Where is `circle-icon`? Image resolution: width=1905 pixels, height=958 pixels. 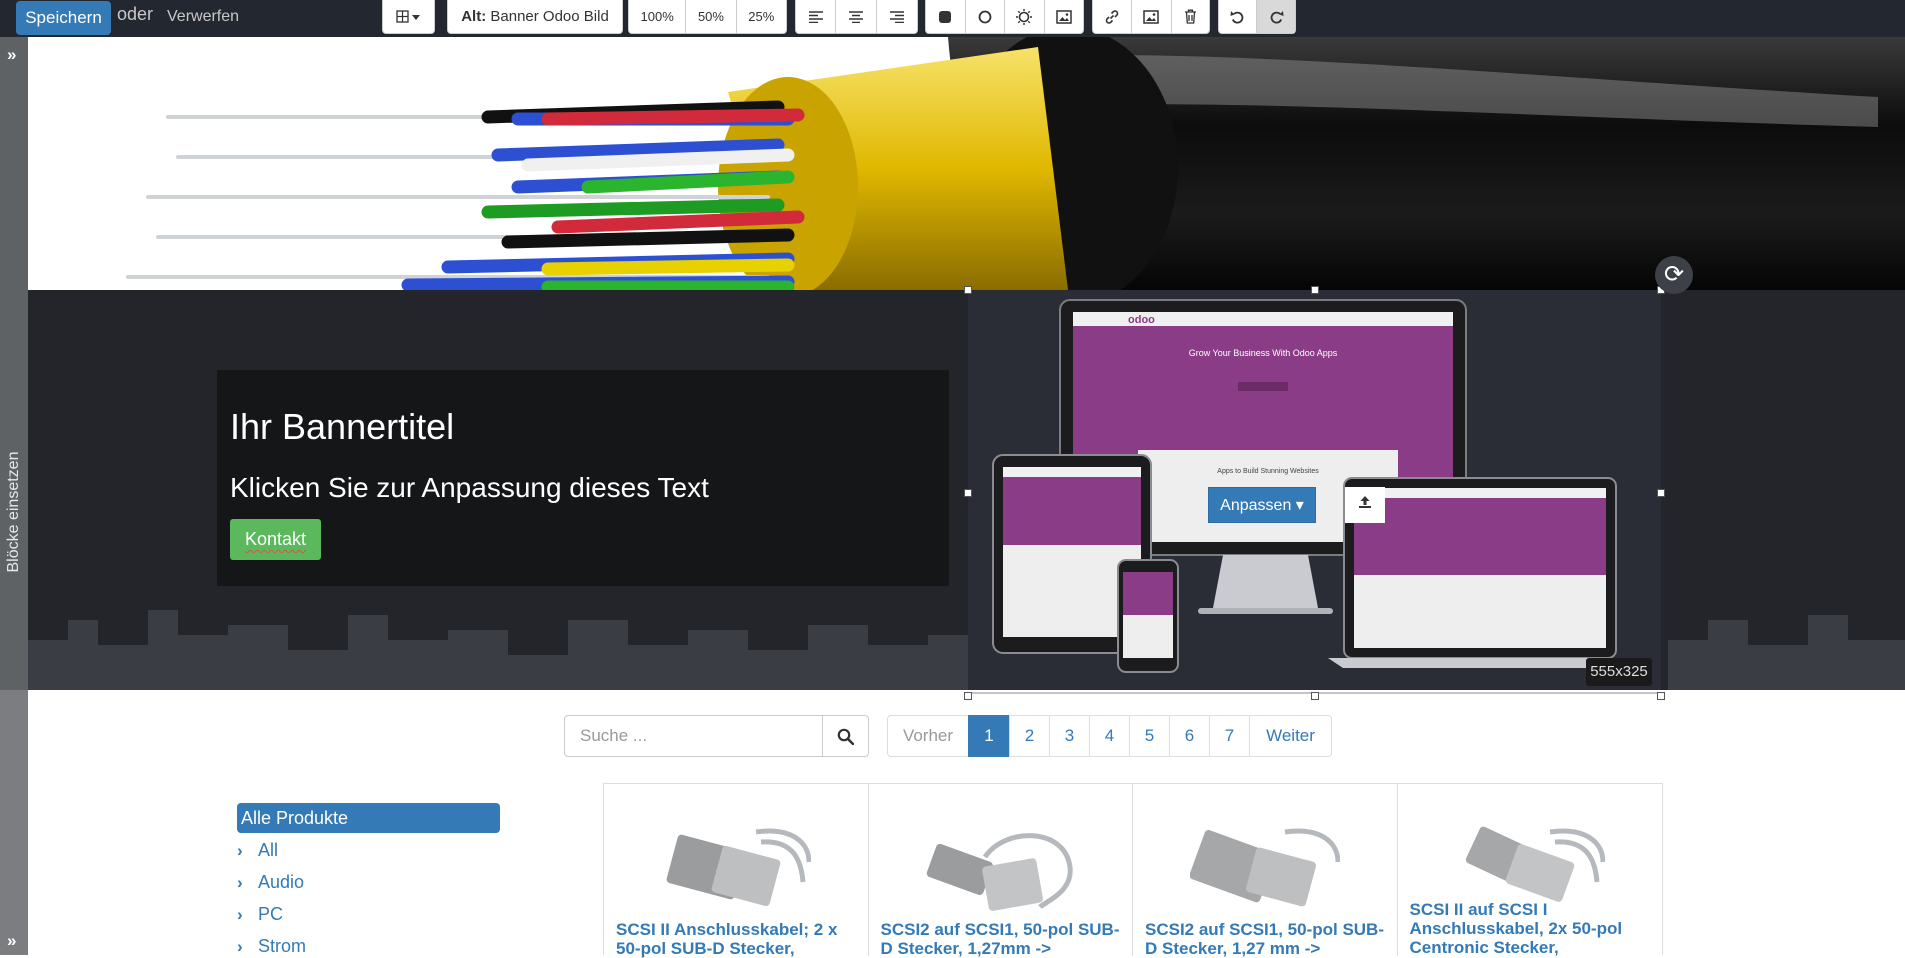
circle-icon is located at coordinates (985, 16).